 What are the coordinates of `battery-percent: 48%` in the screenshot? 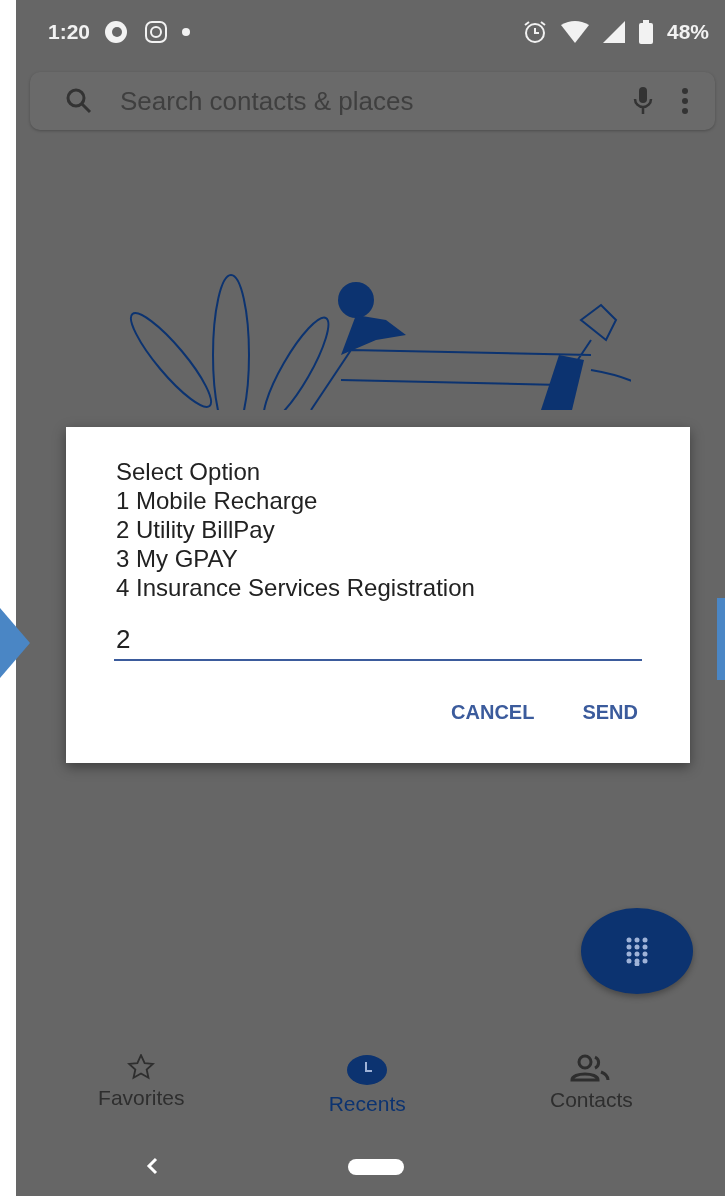 It's located at (687, 32).